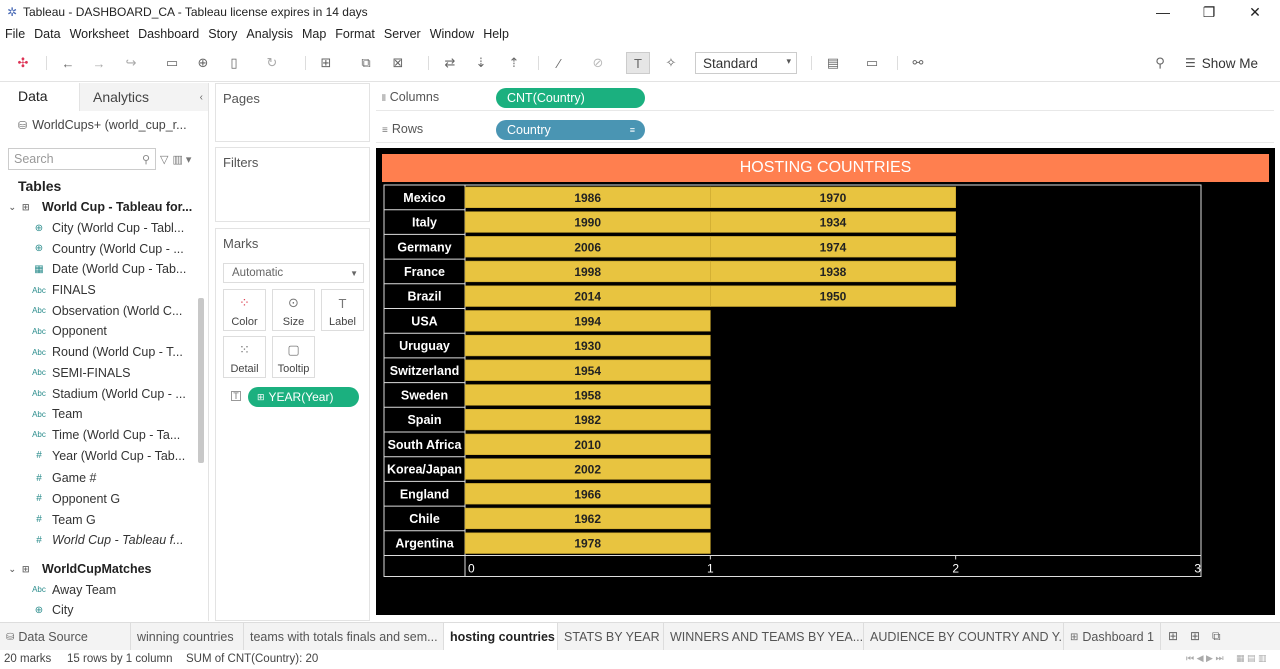  What do you see at coordinates (1251, 658) in the screenshot?
I see `view-toggle-icon: ▦ ▤ ▥` at bounding box center [1251, 658].